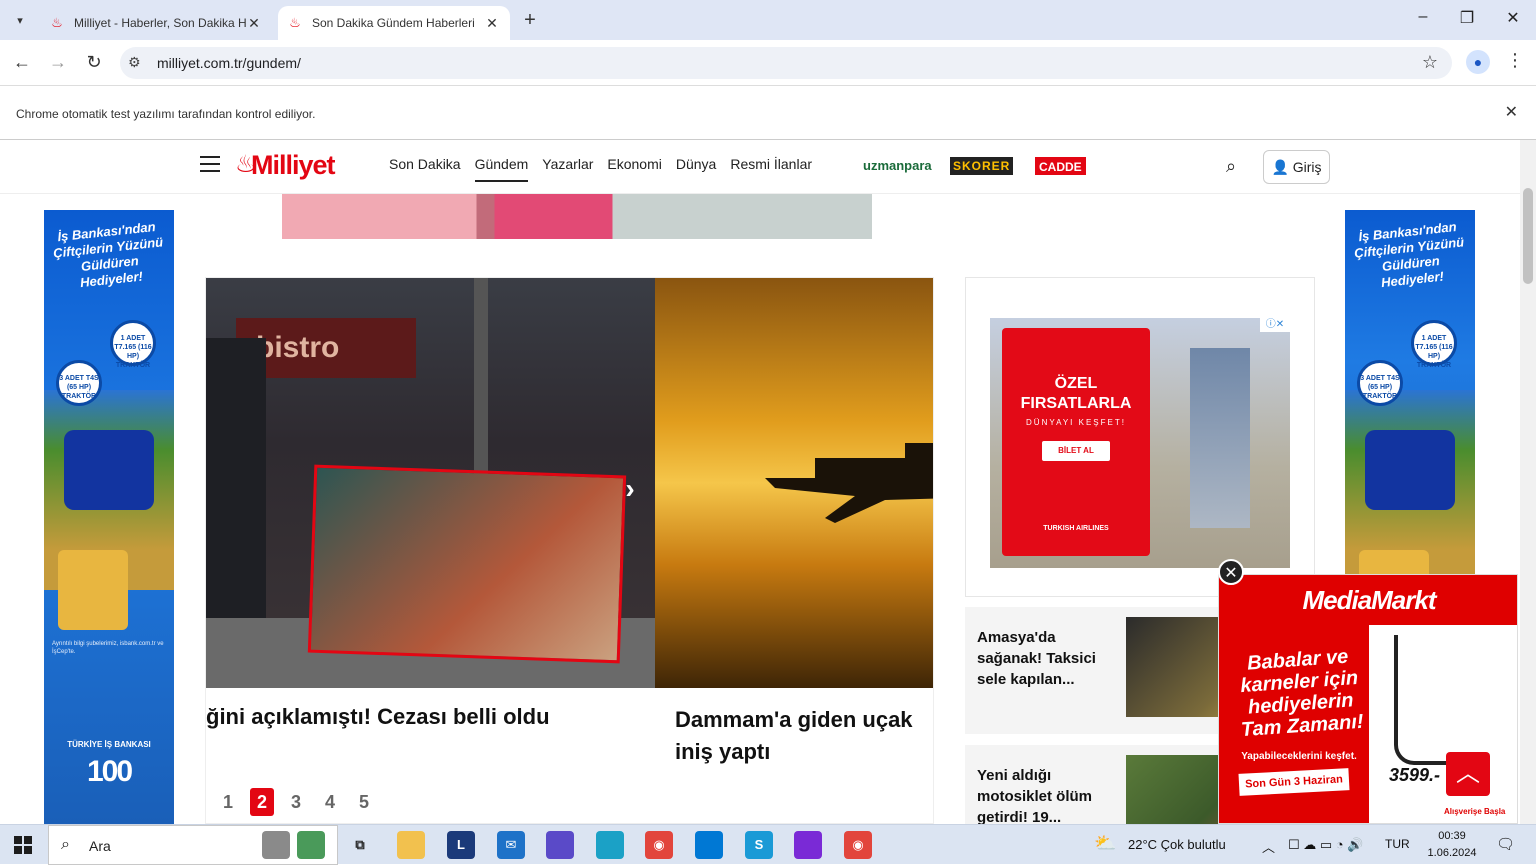  What do you see at coordinates (1478, 62) in the screenshot?
I see `profile-avatar-icon: ●` at bounding box center [1478, 62].